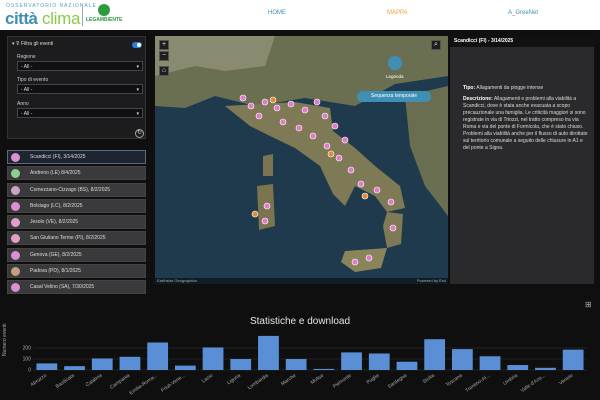  What do you see at coordinates (120, 382) in the screenshot?
I see `x-tick-label: Campania` at bounding box center [120, 382].